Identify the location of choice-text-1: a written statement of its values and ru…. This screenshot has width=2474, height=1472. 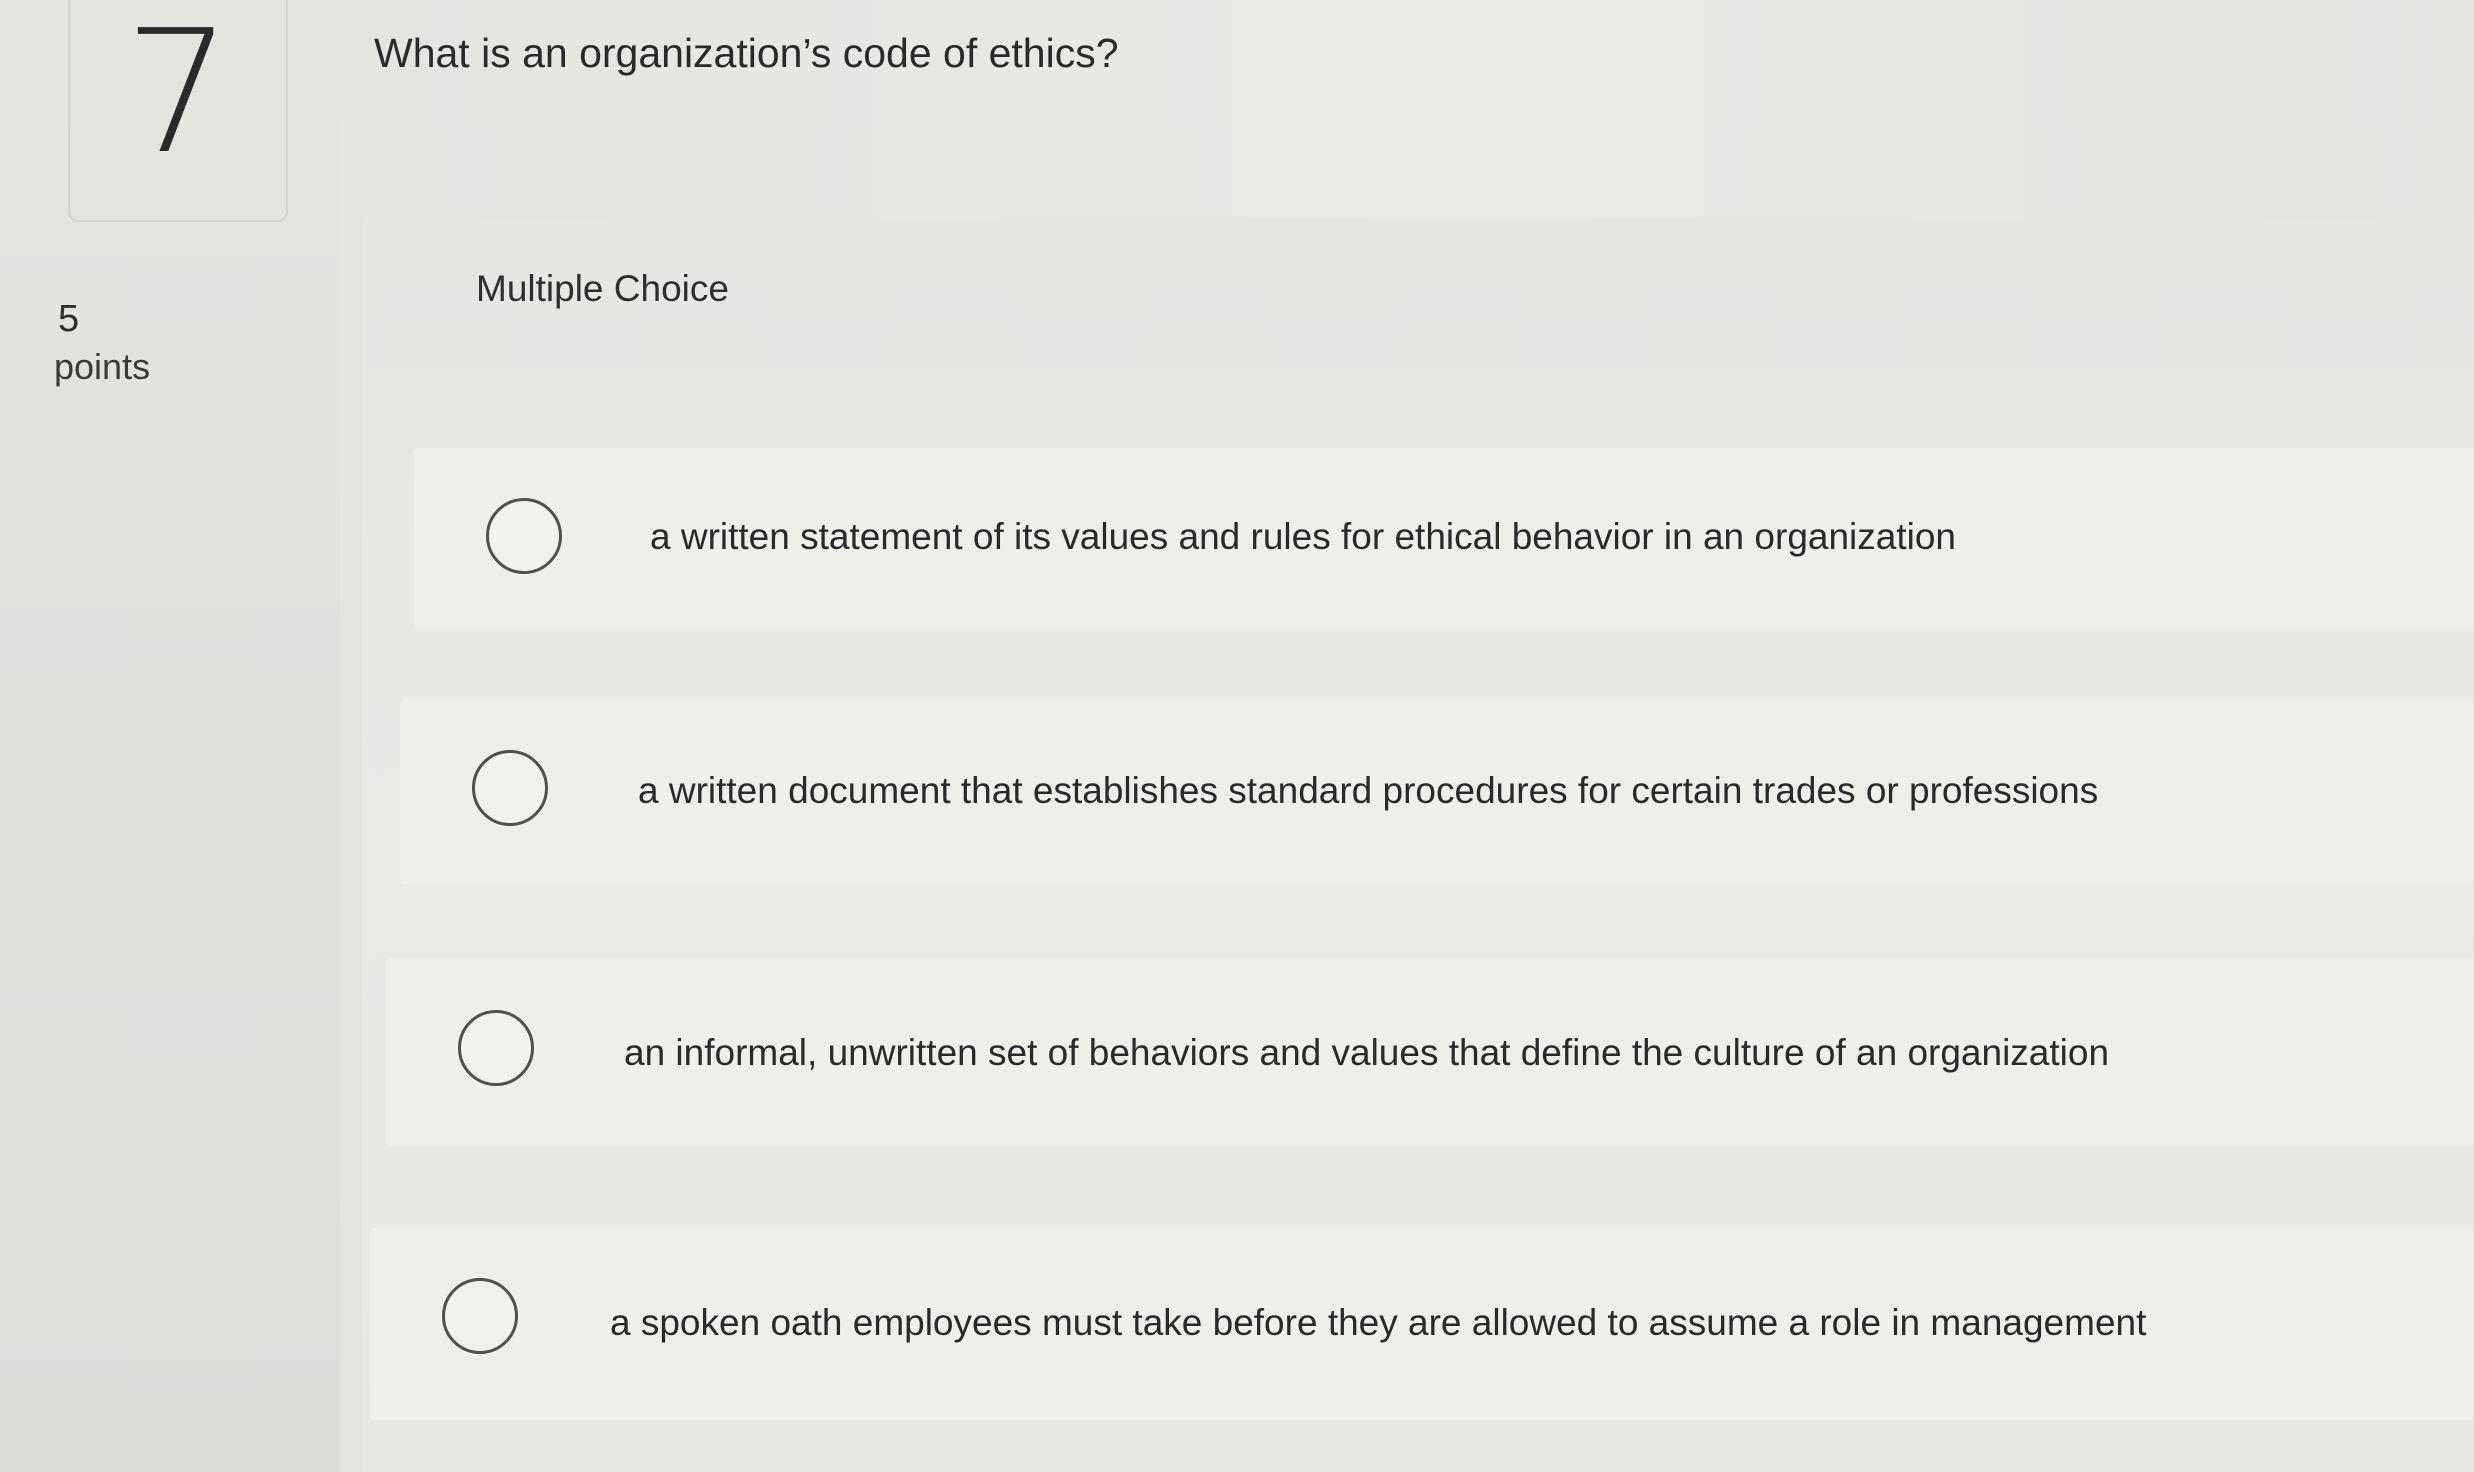
(1303, 537).